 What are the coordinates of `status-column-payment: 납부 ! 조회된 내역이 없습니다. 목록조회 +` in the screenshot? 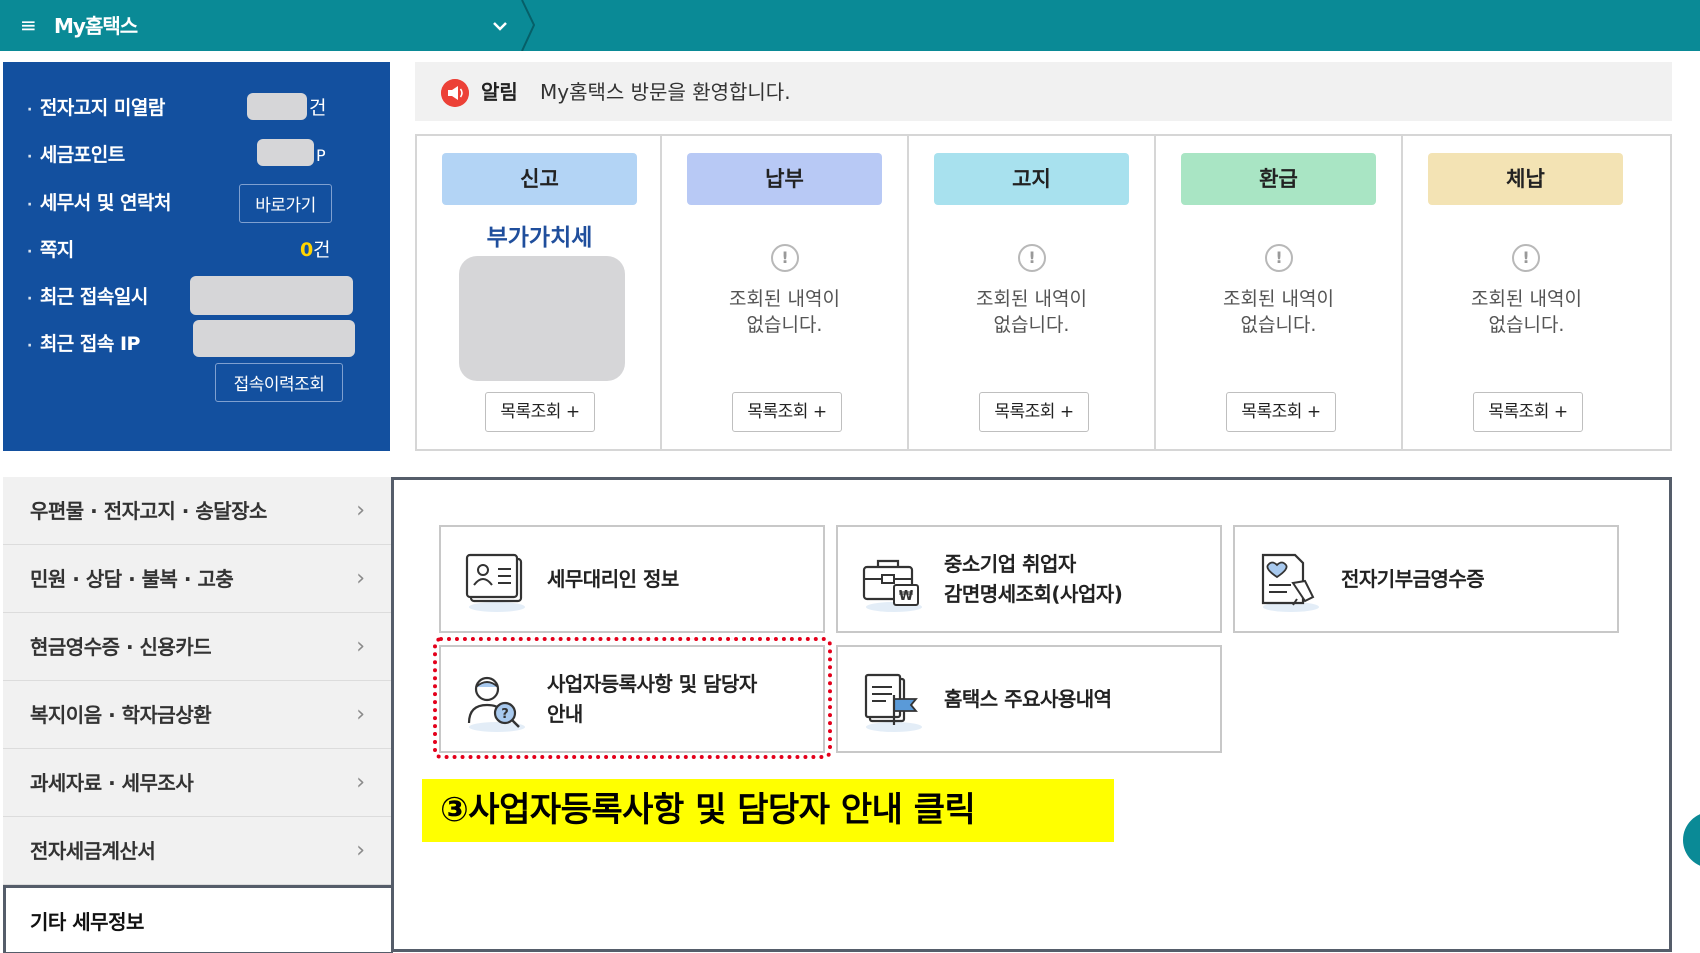 It's located at (785, 292).